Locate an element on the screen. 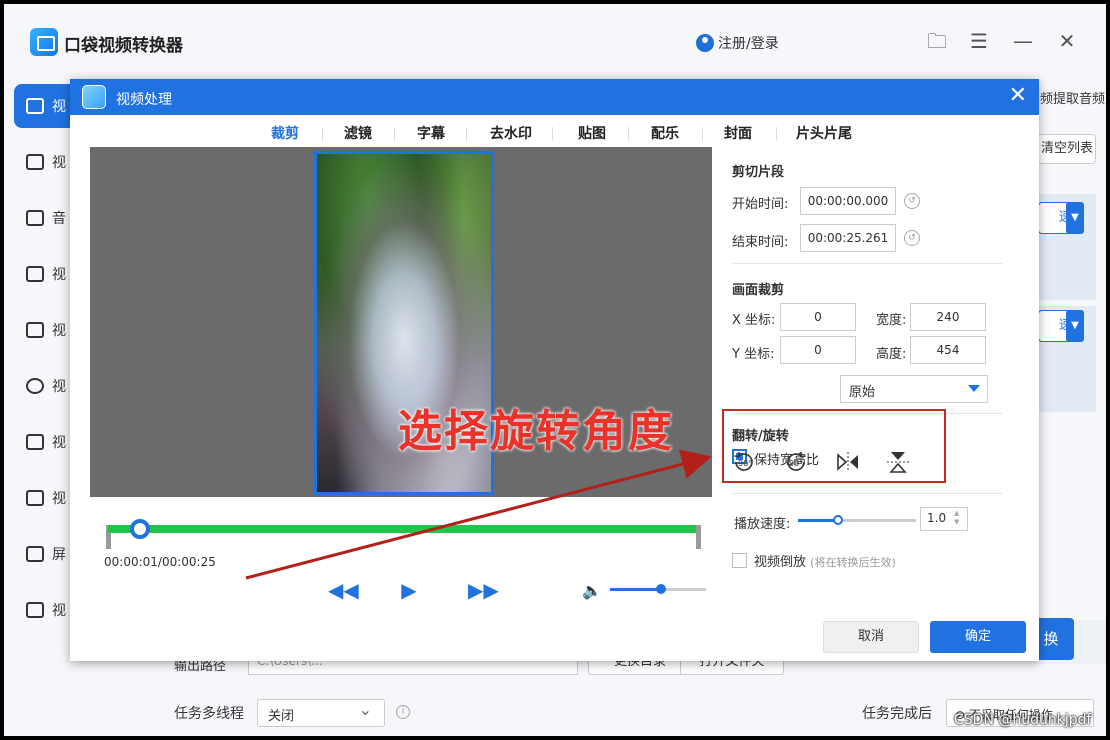 The width and height of the screenshot is (1110, 740). clear-list-button: 清空列表 is located at coordinates (1067, 149).